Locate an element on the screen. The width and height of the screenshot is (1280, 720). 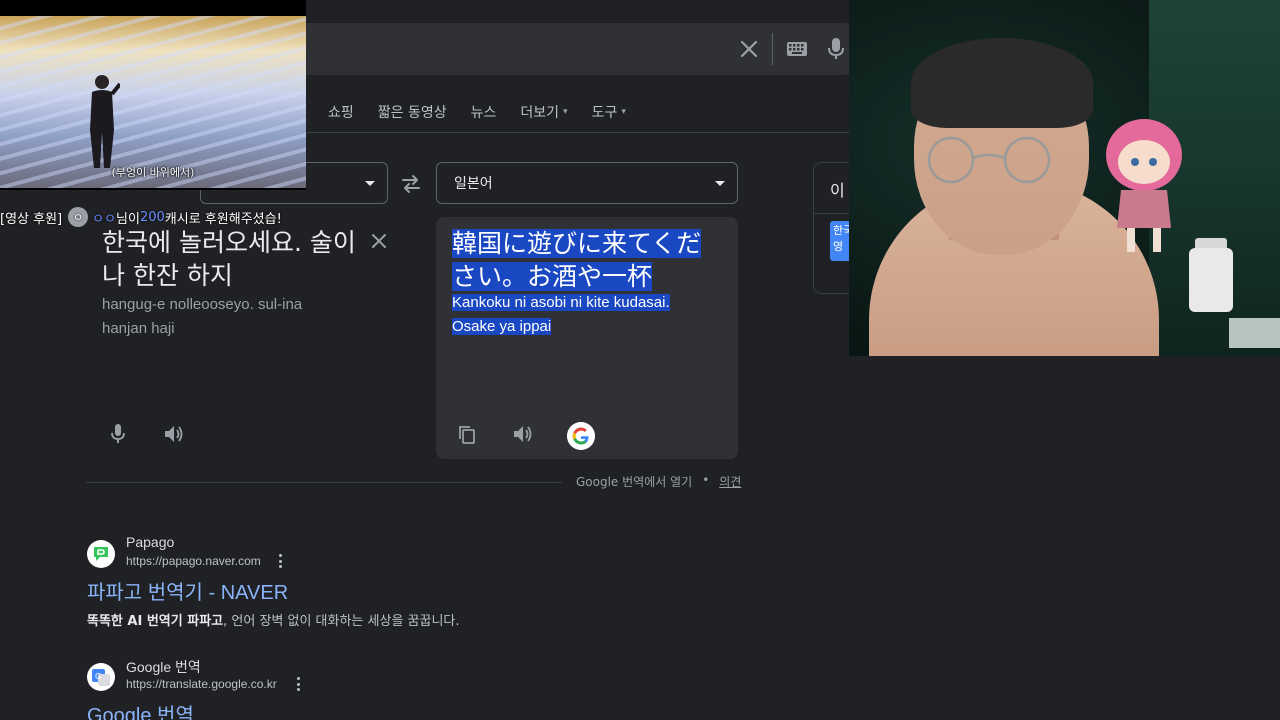
translated-text: 韓国に遊びに来てください。お酒や一杯 is located at coordinates (582, 260).